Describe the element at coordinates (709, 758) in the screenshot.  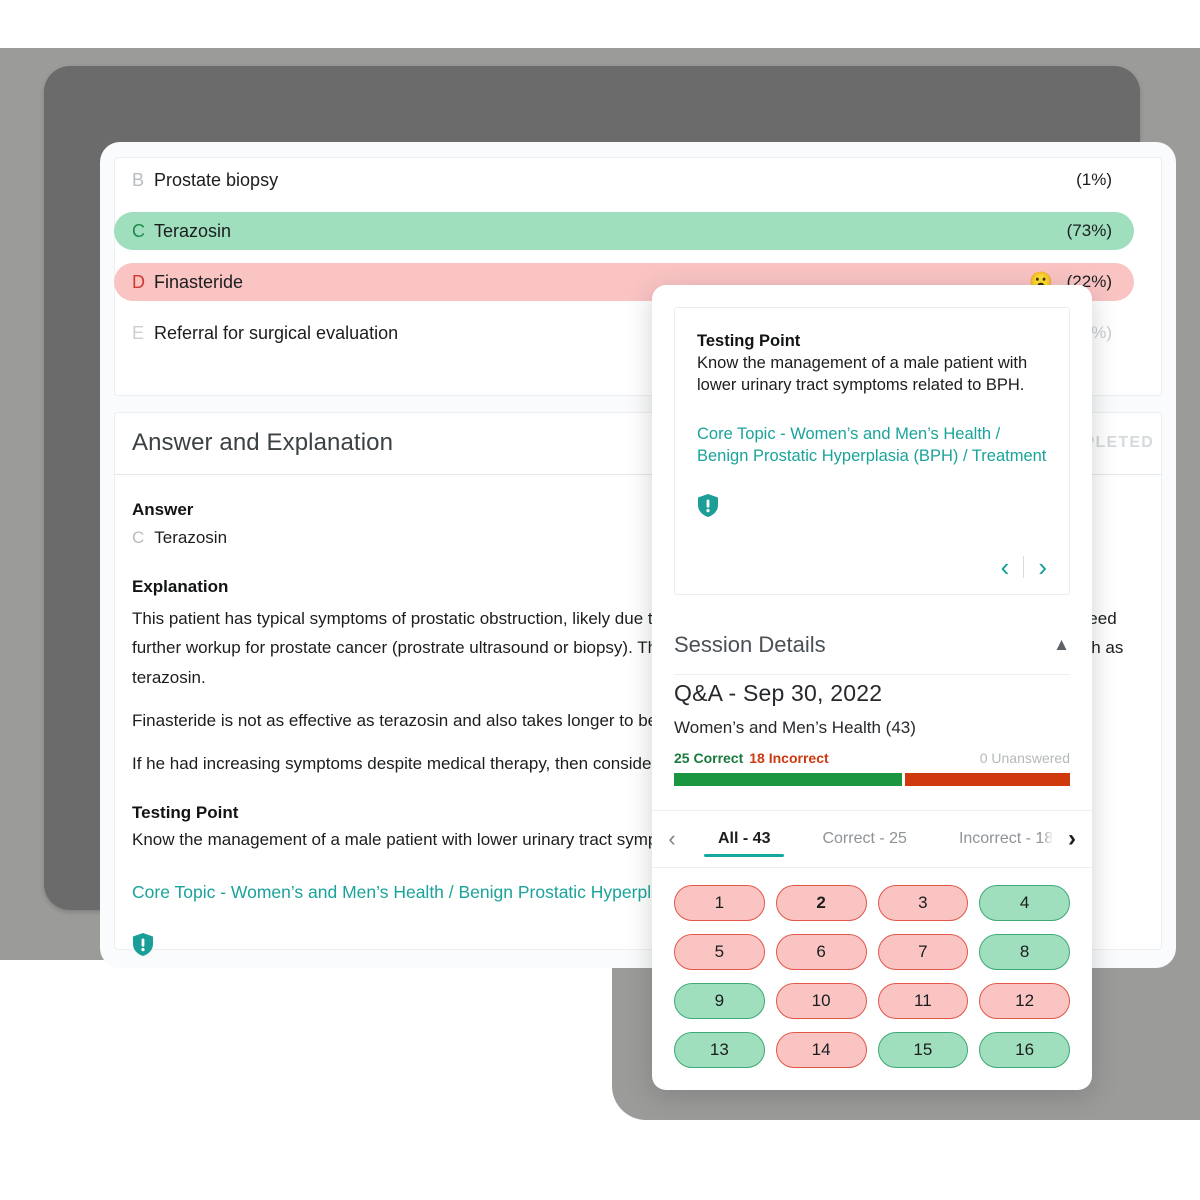
I see `correct-count-label: 25 Correct` at that location.